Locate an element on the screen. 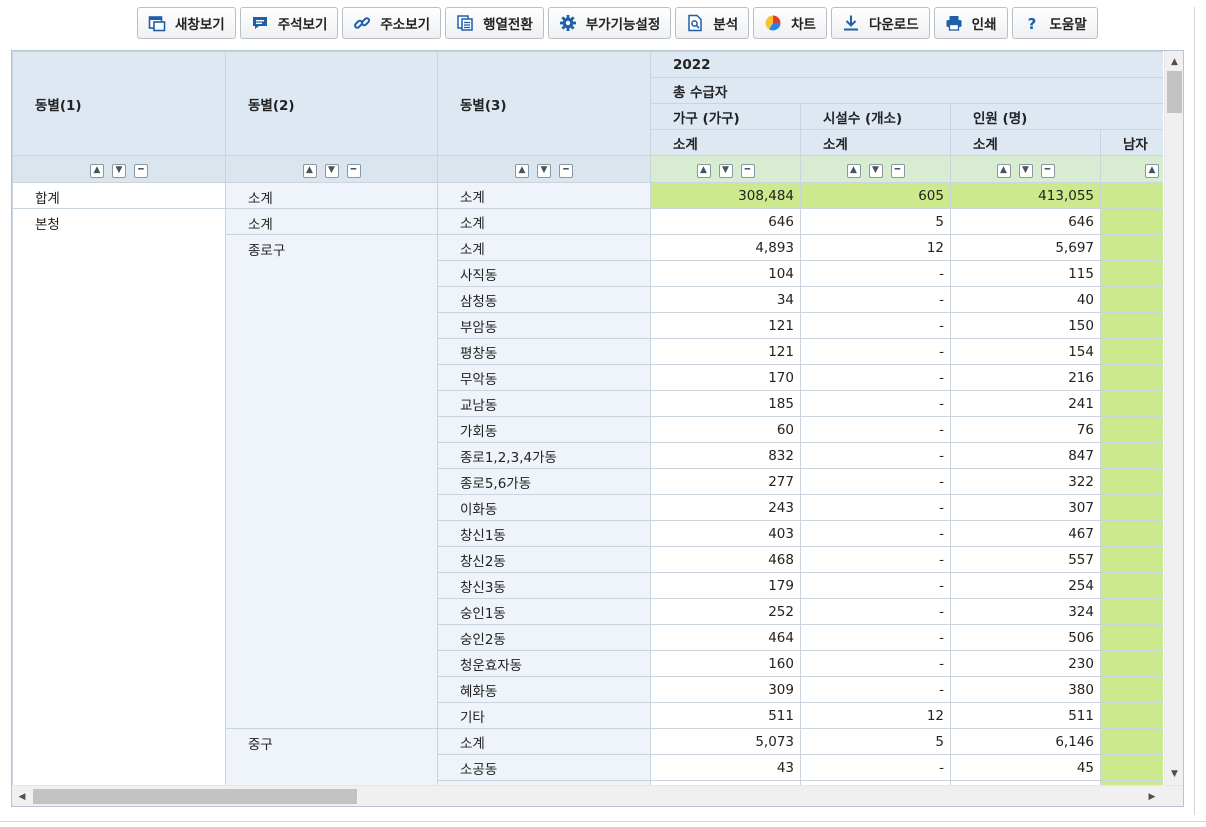  comment-button: 주석보기 is located at coordinates (289, 23).